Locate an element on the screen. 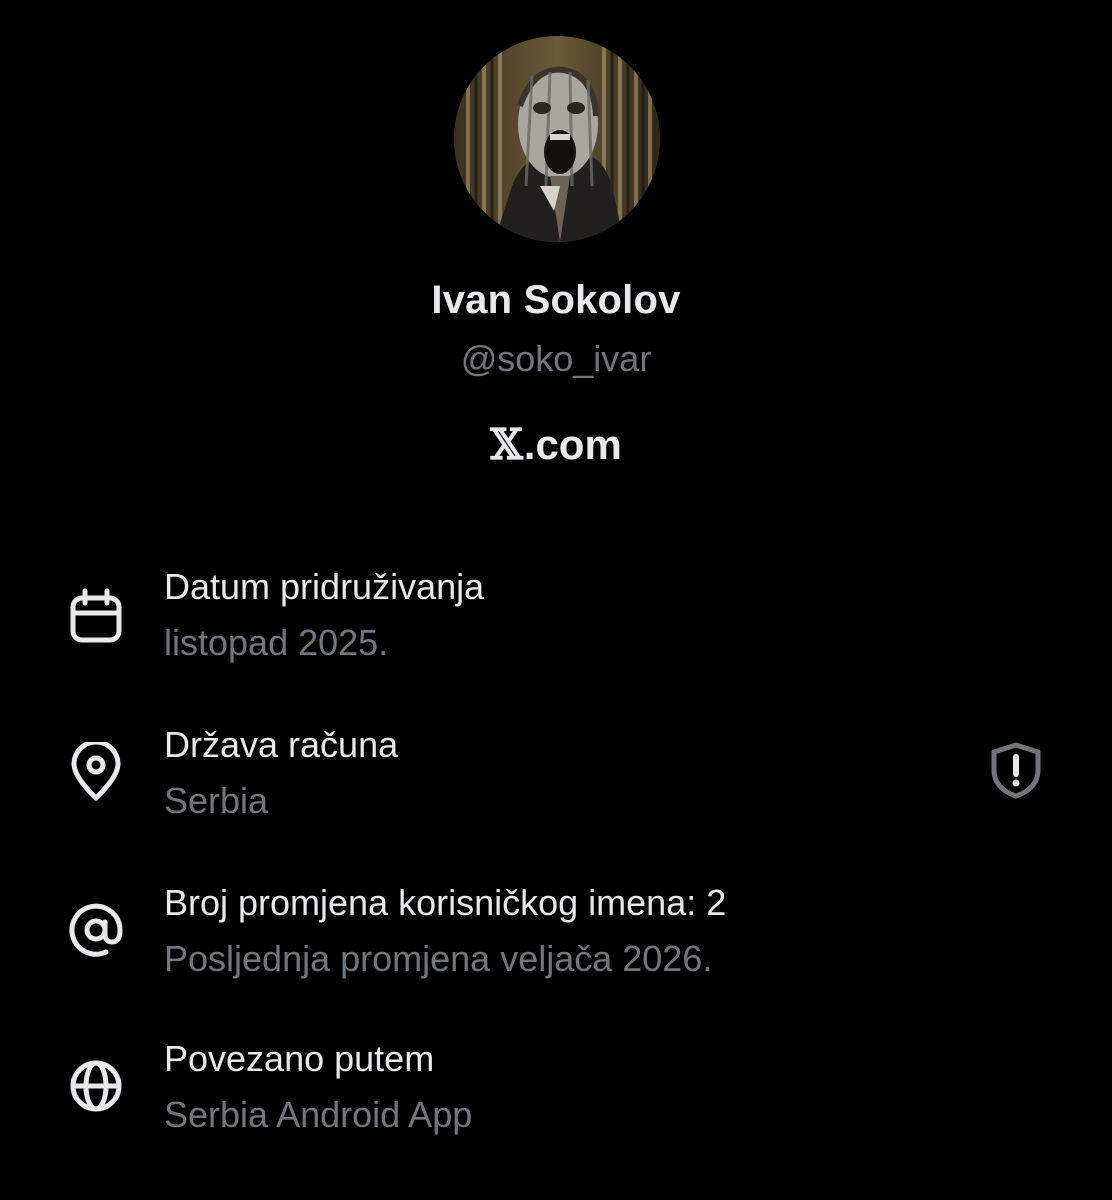  location-pin-icon is located at coordinates (96, 770).